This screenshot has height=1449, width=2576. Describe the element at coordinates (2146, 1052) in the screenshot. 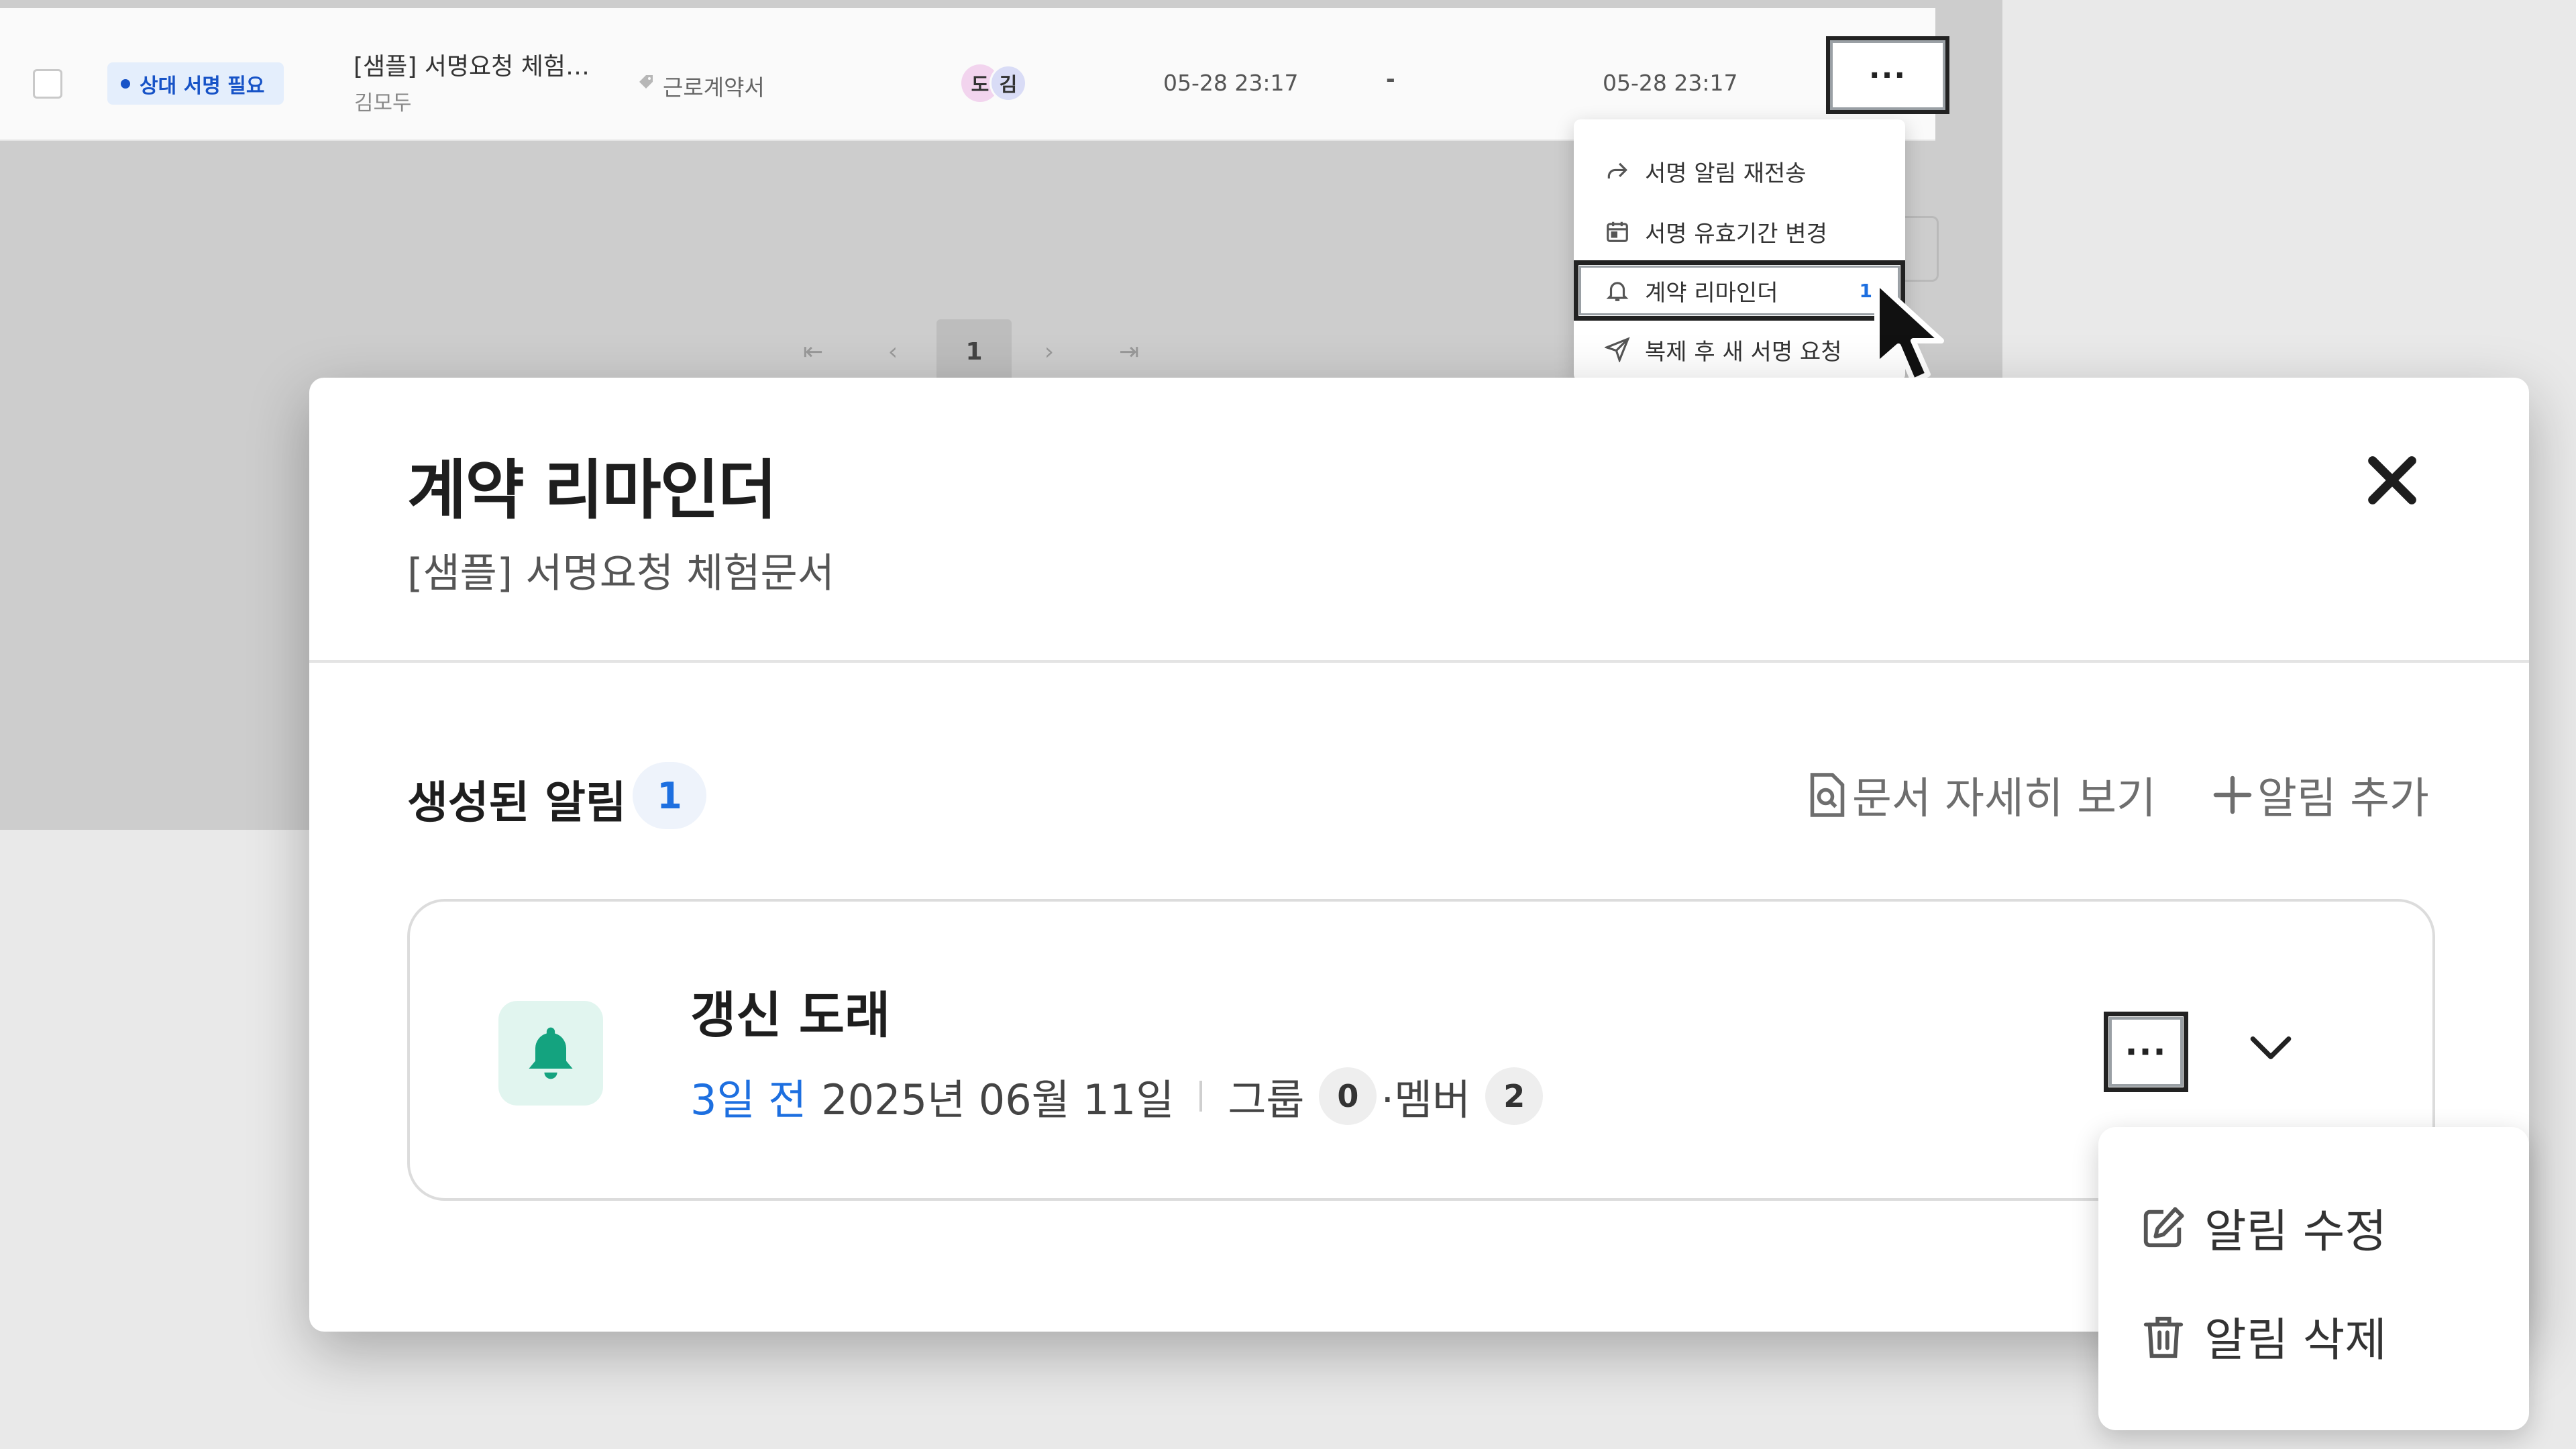

I see `alarm-more-button: ···` at that location.